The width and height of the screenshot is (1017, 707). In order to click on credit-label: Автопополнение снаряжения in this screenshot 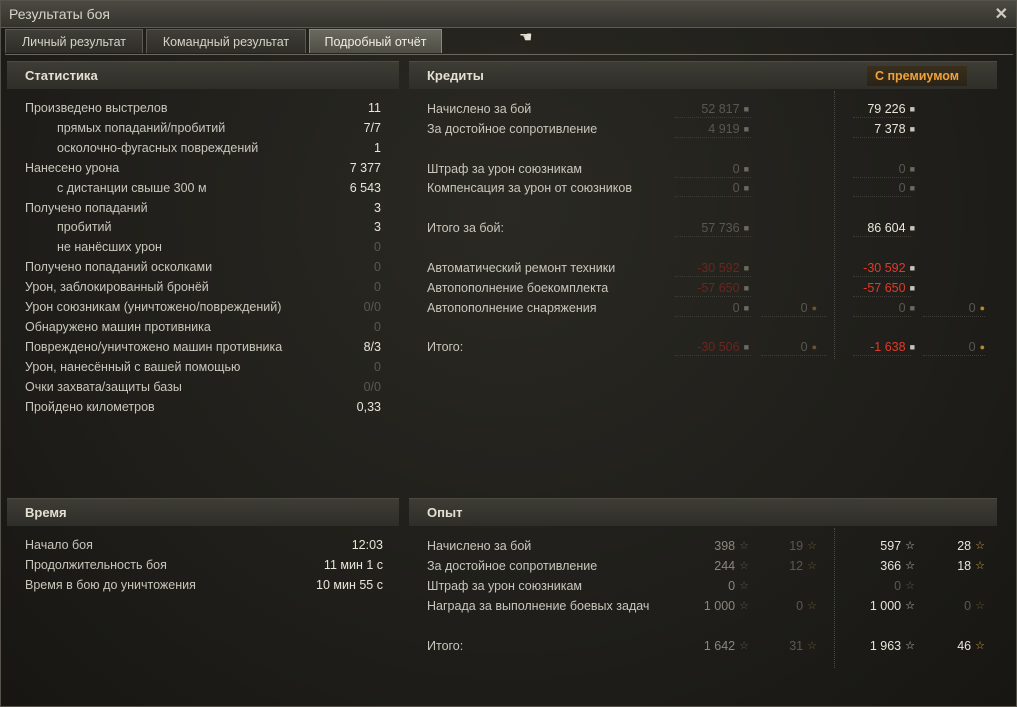, I will do `click(512, 307)`.